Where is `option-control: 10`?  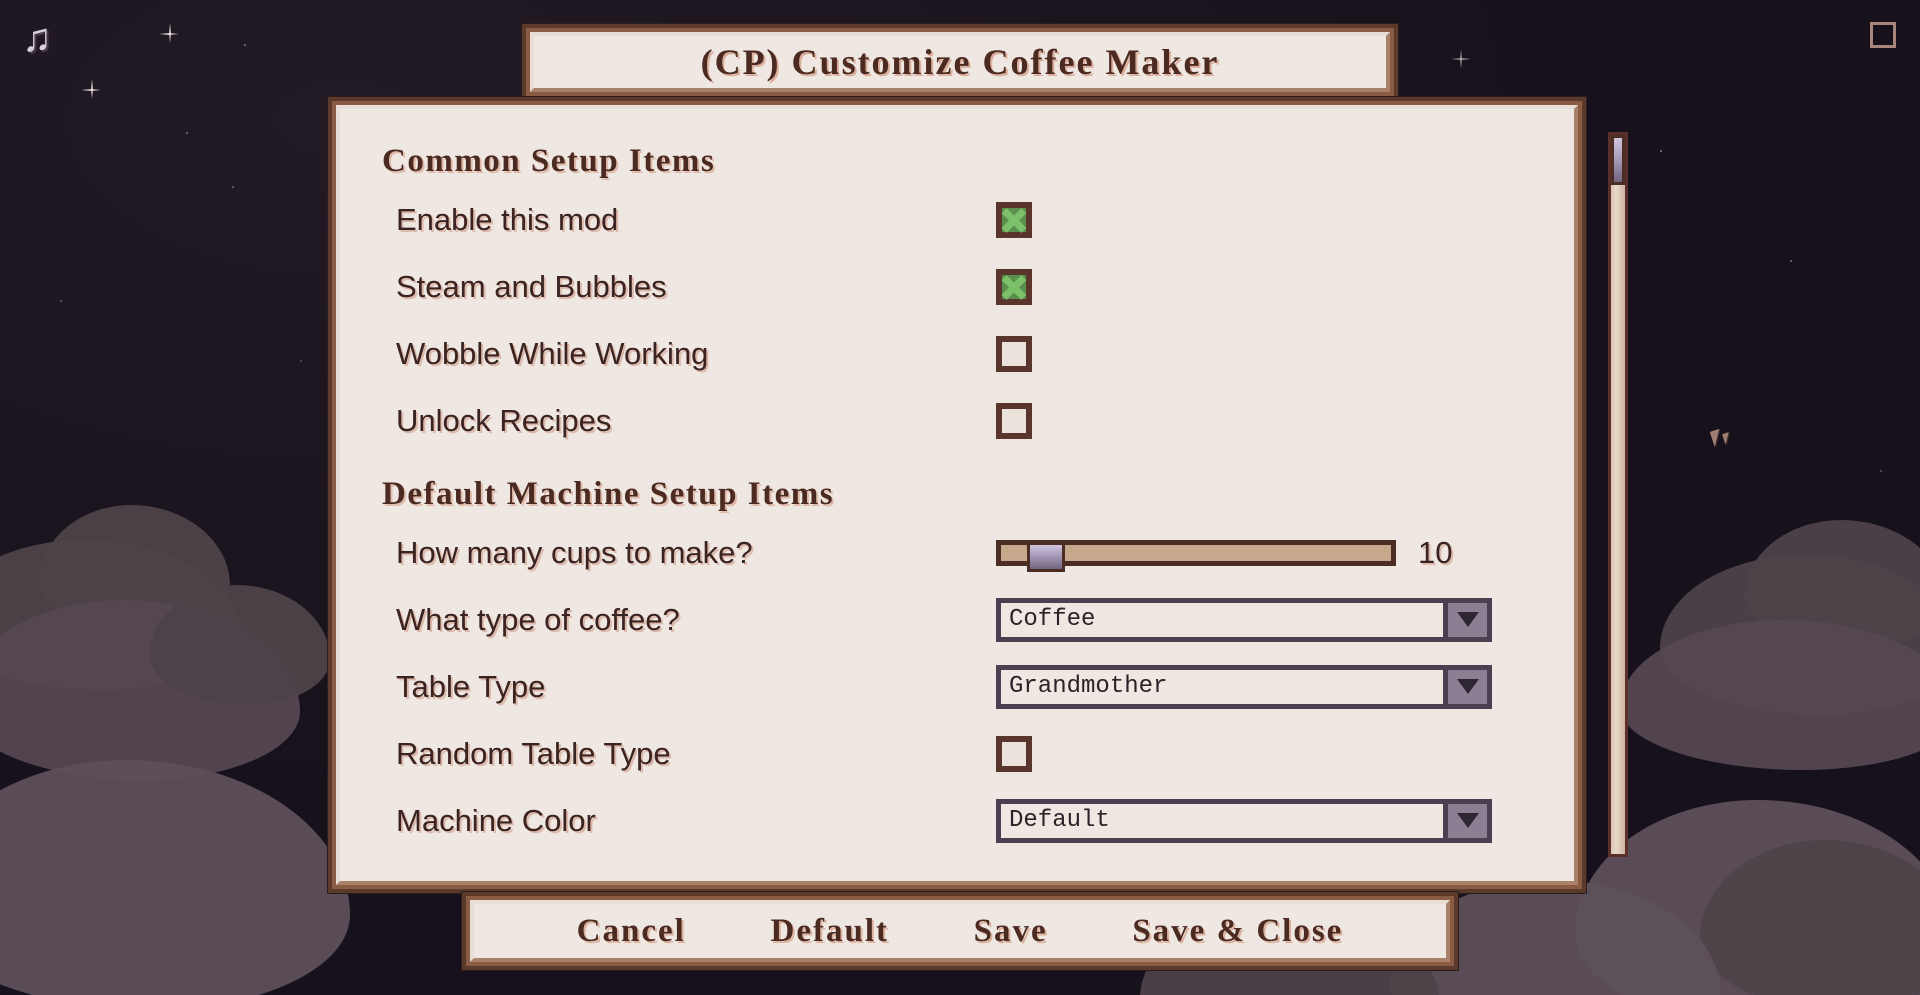 option-control: 10 is located at coordinates (1224, 553).